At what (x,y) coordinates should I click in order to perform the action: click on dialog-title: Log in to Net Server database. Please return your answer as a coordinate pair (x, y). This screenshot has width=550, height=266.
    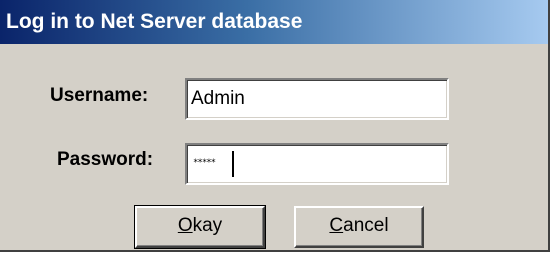
    Looking at the image, I should click on (154, 21).